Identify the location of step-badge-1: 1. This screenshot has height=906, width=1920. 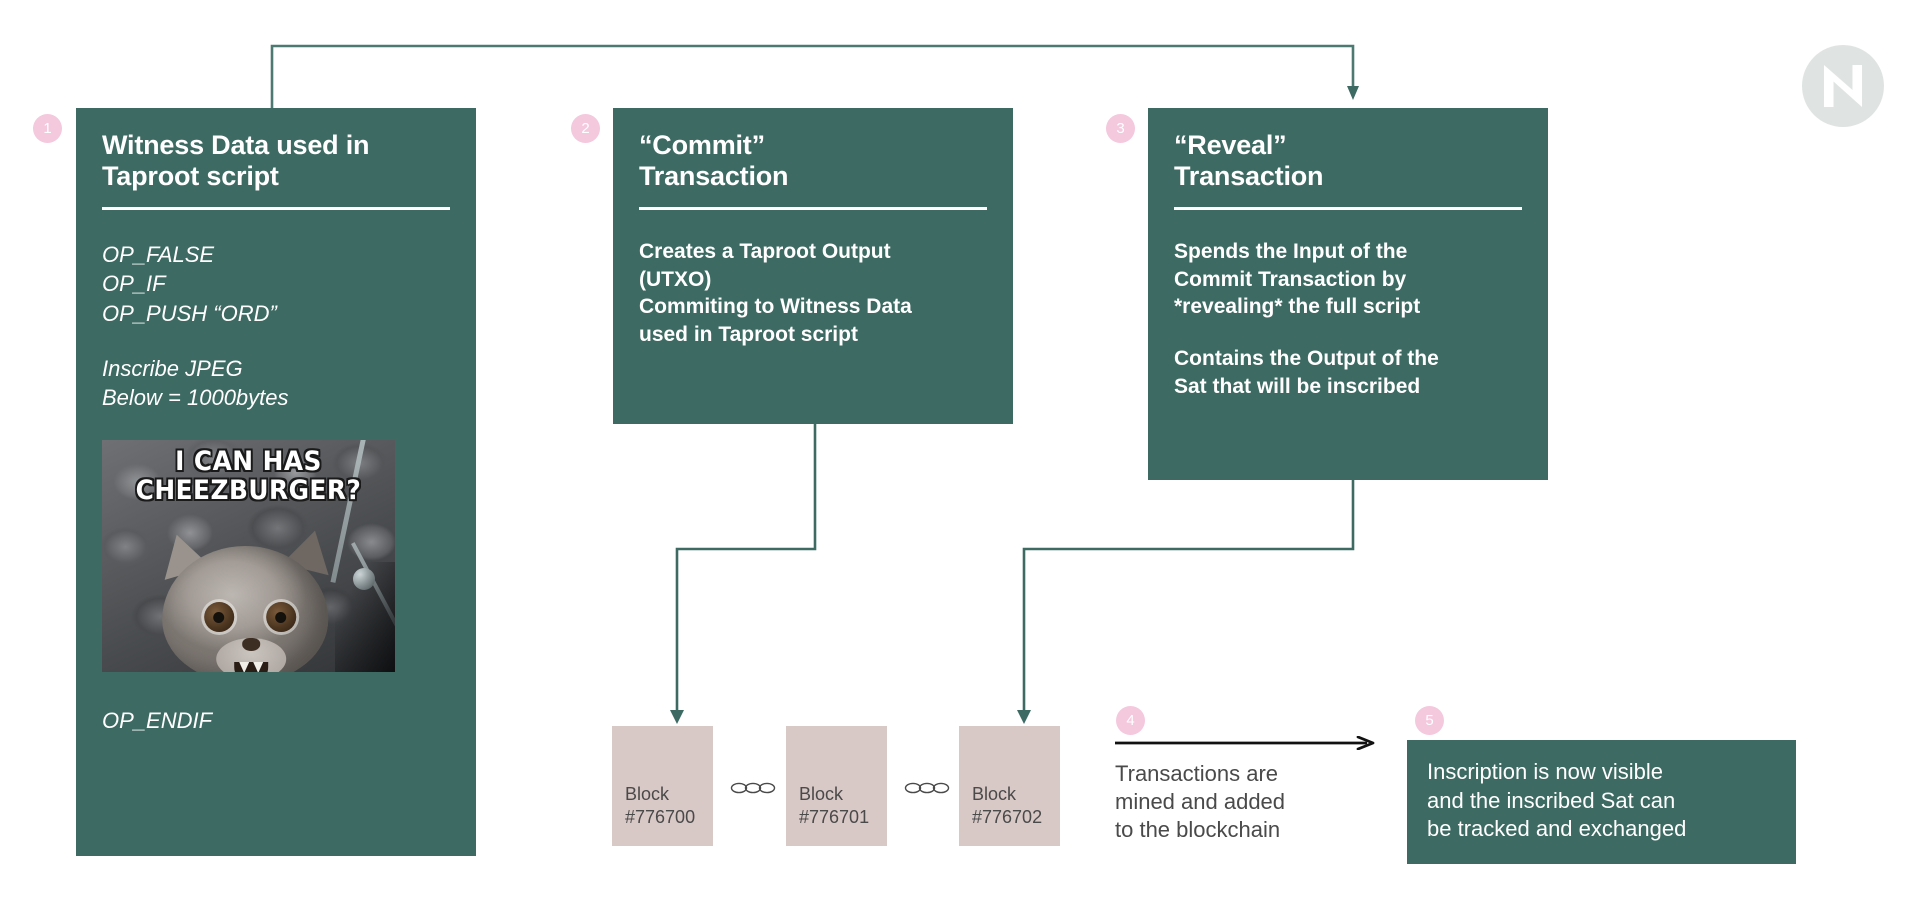
(47, 128).